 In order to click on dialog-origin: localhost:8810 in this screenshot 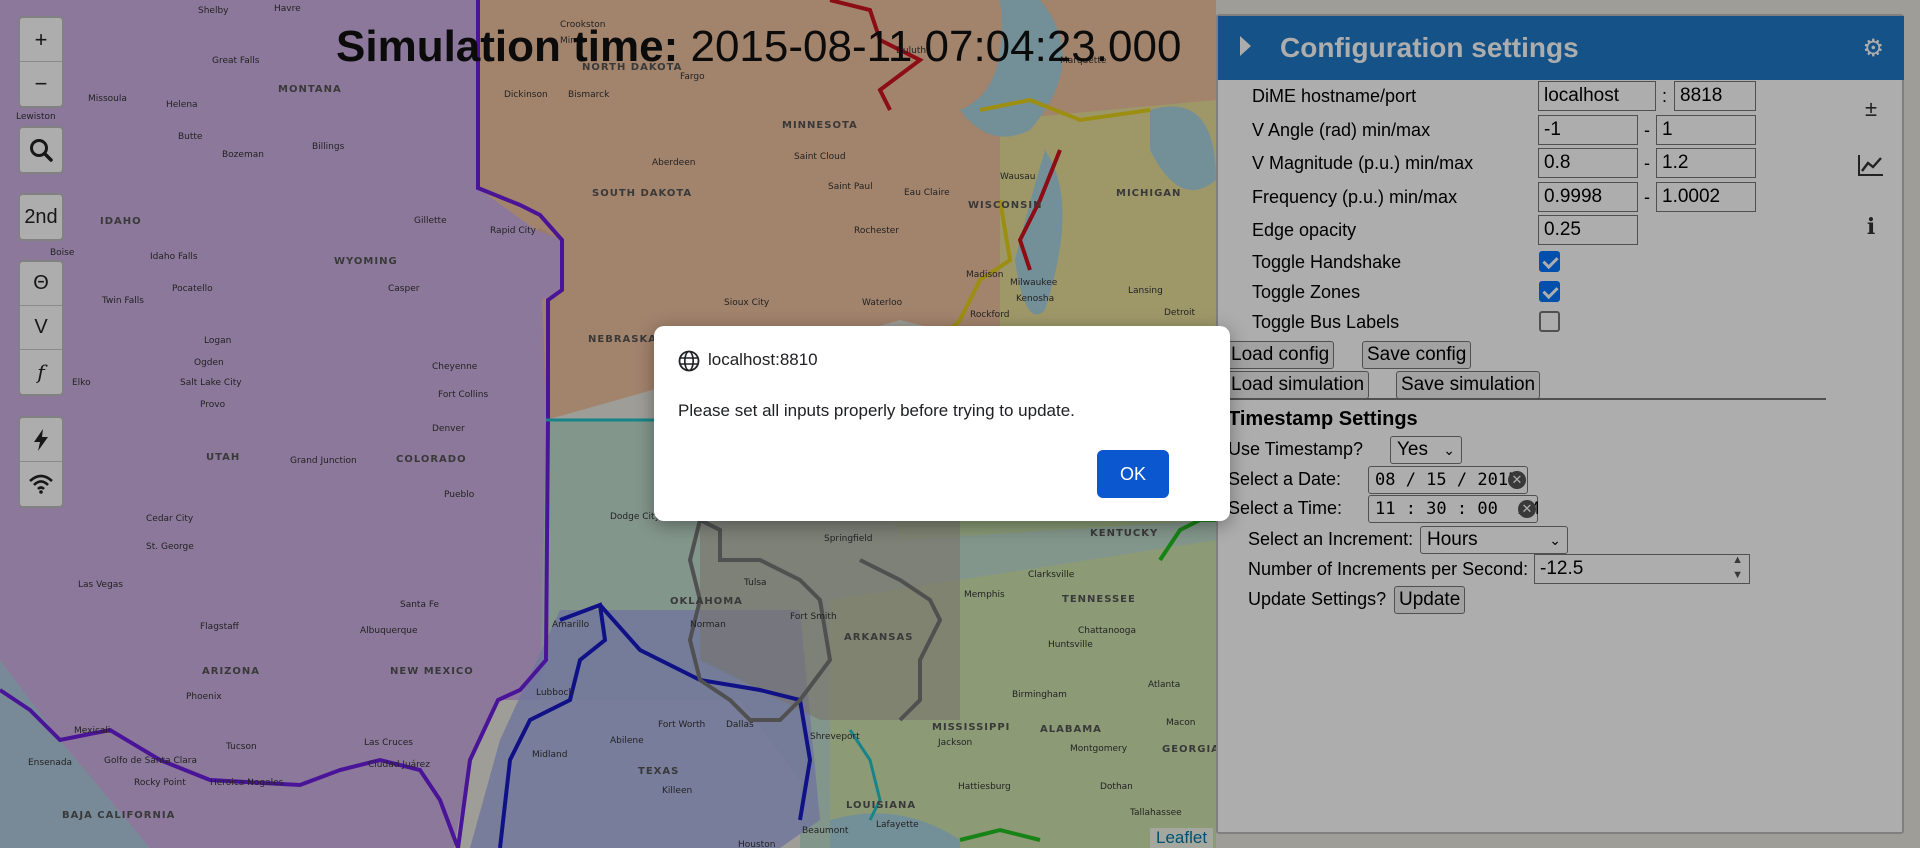, I will do `click(763, 359)`.